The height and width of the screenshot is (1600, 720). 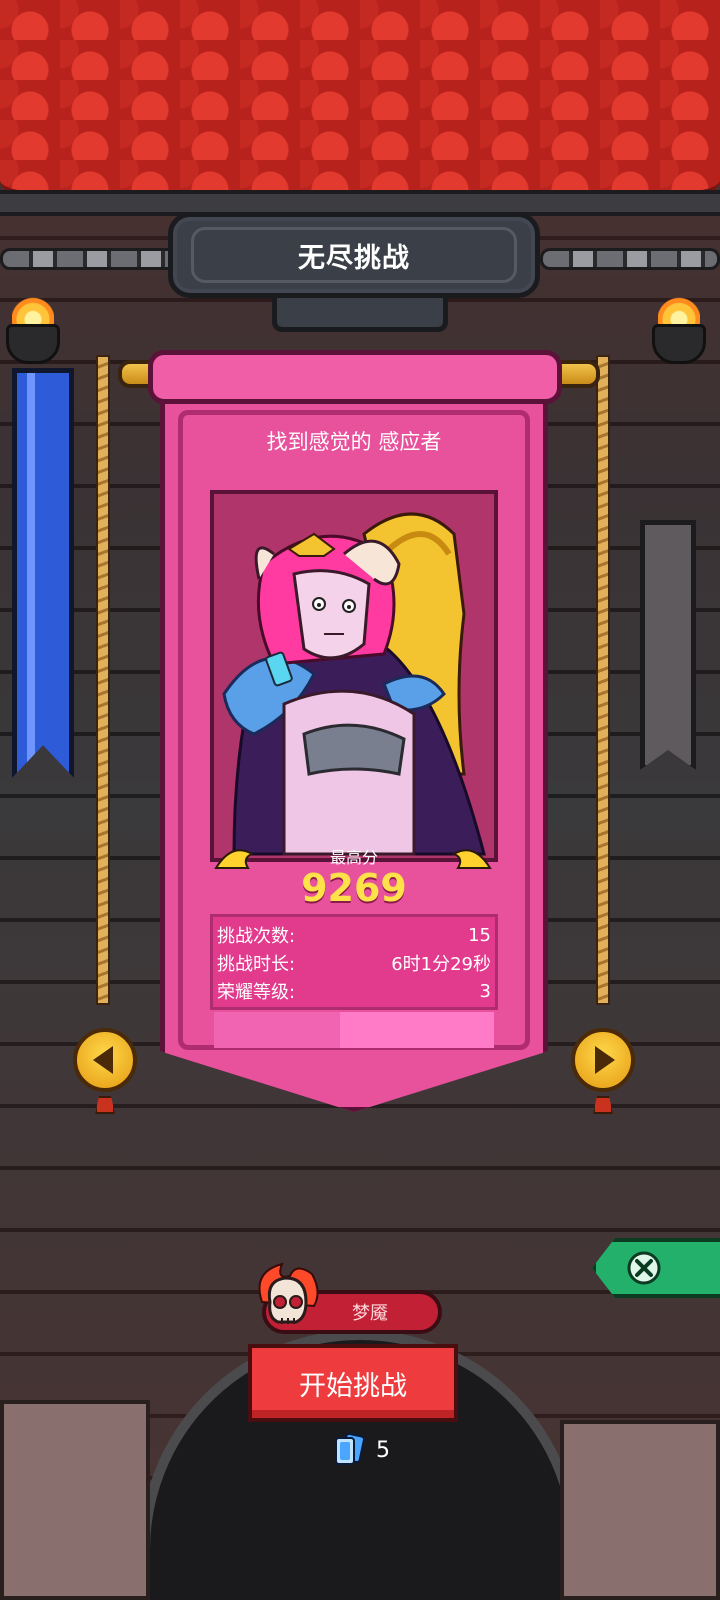 I want to click on flaming-skull-icon, so click(x=288, y=1293).